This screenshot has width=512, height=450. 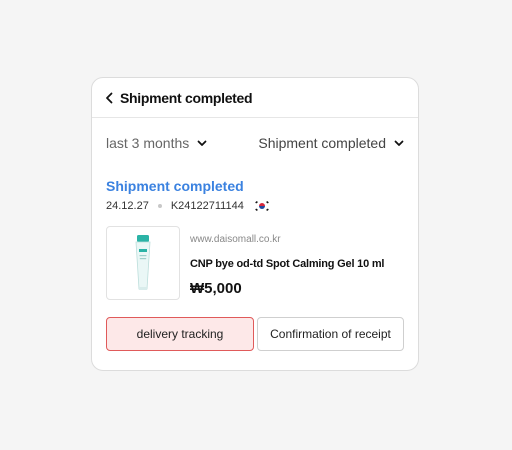 What do you see at coordinates (180, 334) in the screenshot?
I see `delivery-tracking-button: delivery tracking` at bounding box center [180, 334].